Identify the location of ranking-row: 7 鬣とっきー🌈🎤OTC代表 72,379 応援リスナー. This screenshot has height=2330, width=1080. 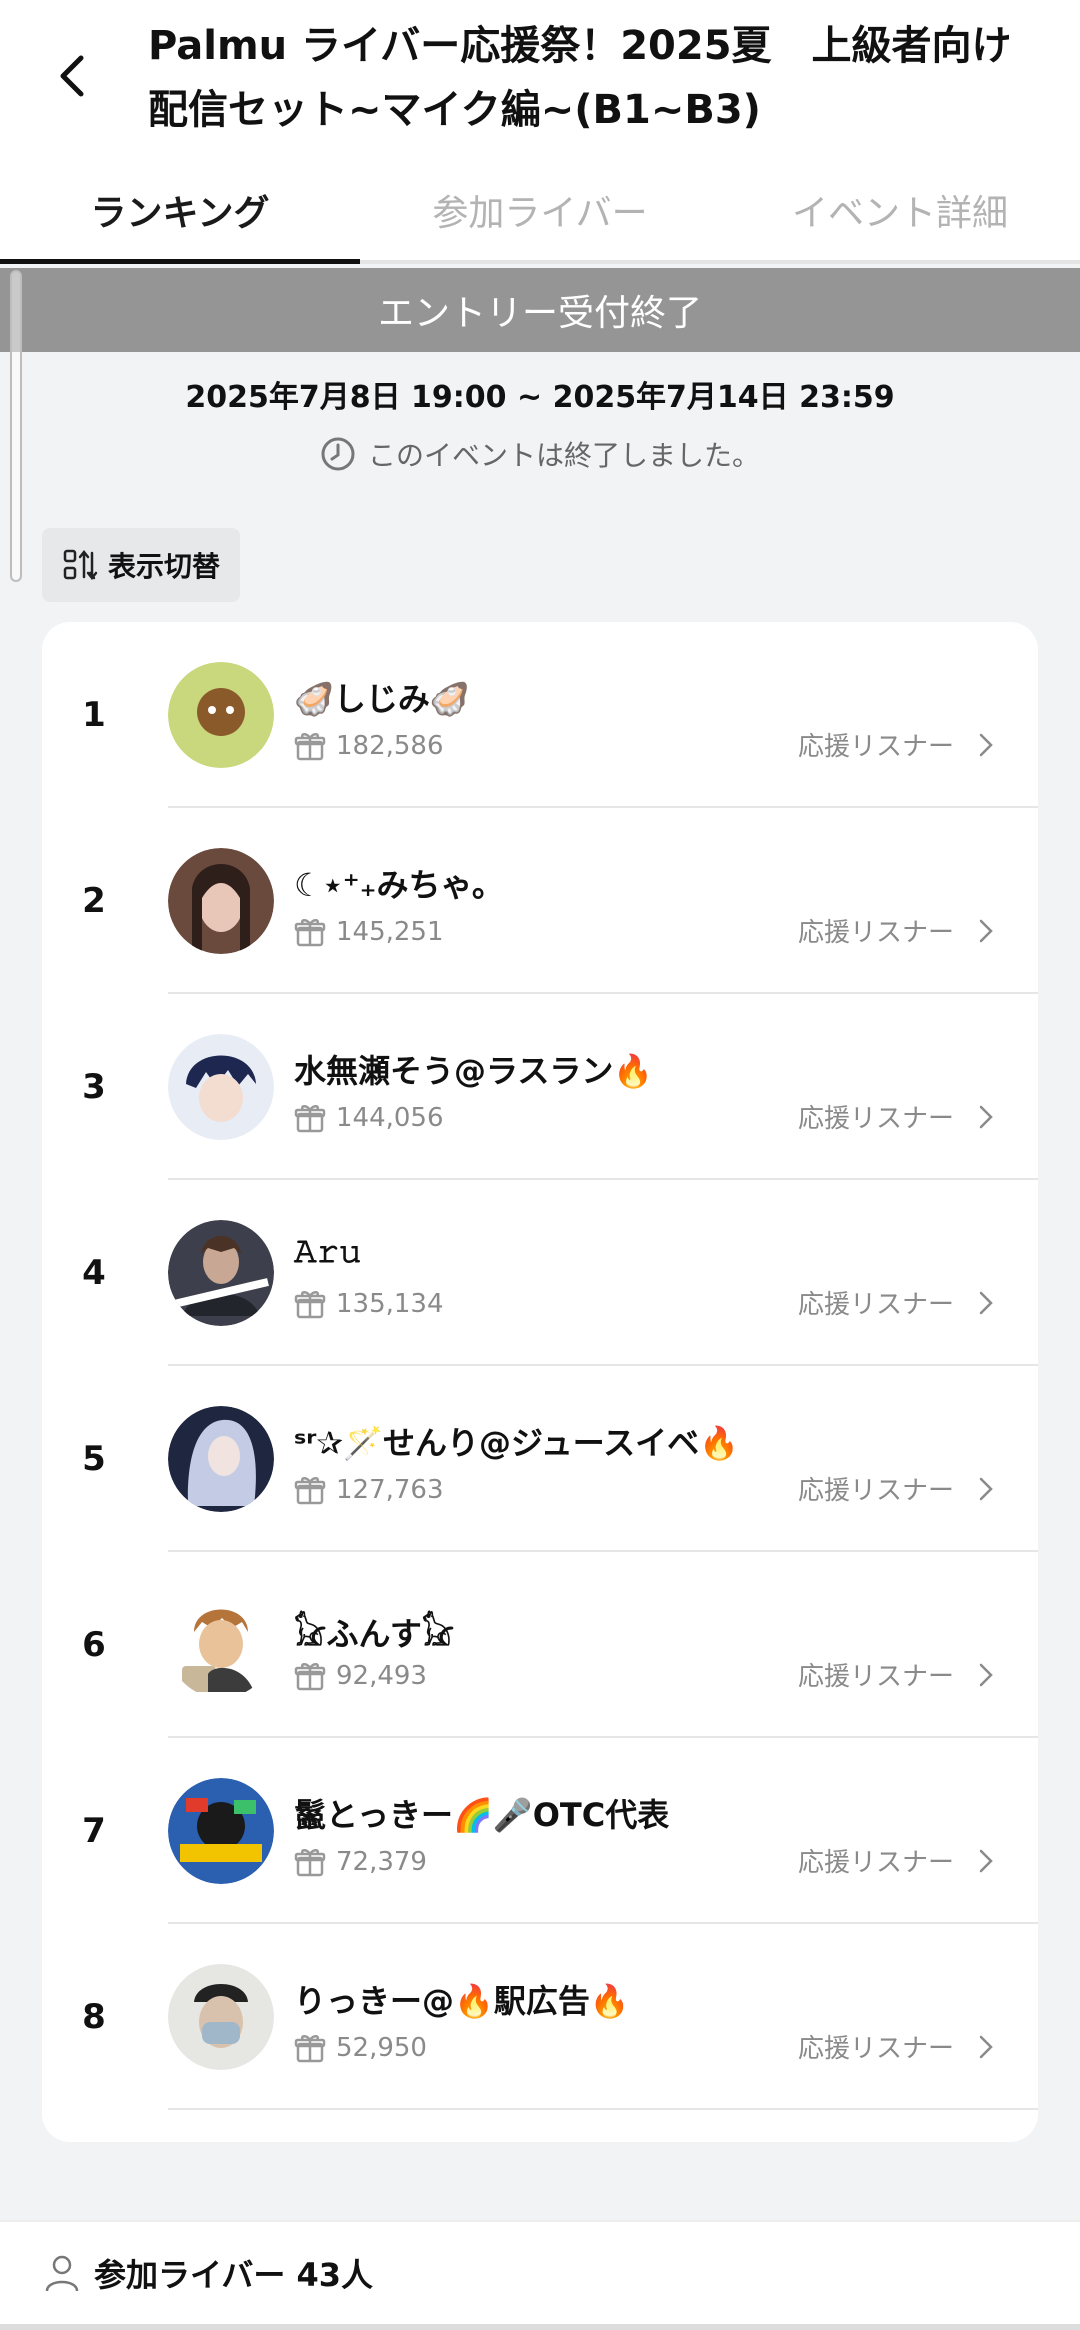
(540, 1831).